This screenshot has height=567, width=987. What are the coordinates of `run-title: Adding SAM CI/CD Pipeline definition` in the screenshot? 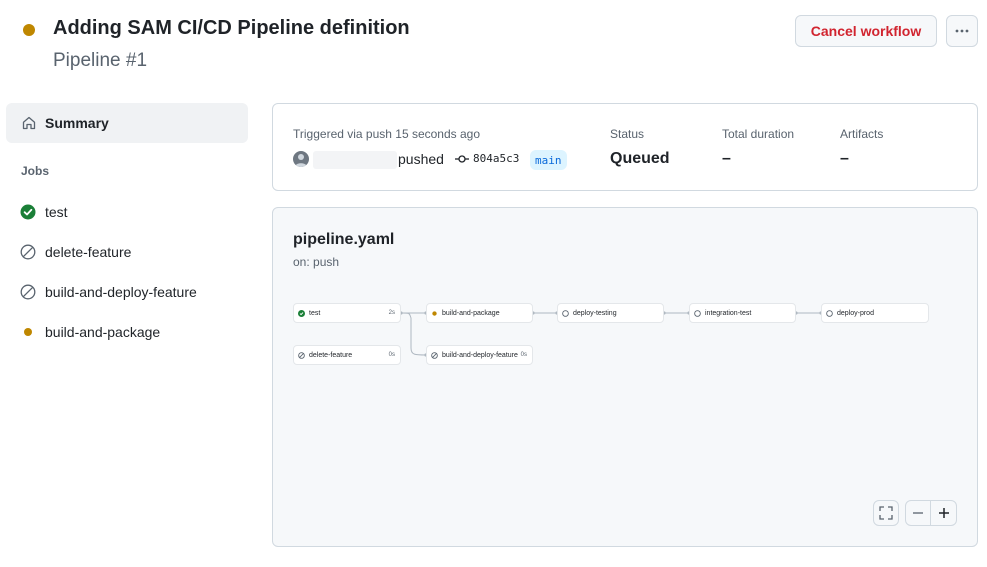 It's located at (231, 28).